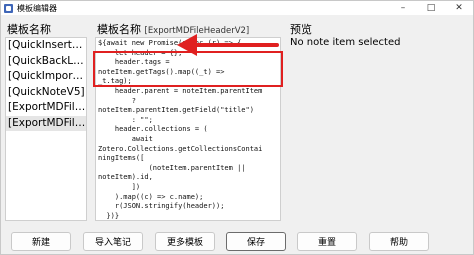 The height and width of the screenshot is (255, 474). Describe the element at coordinates (399, 241) in the screenshot. I see `help-button: 帮助` at that location.